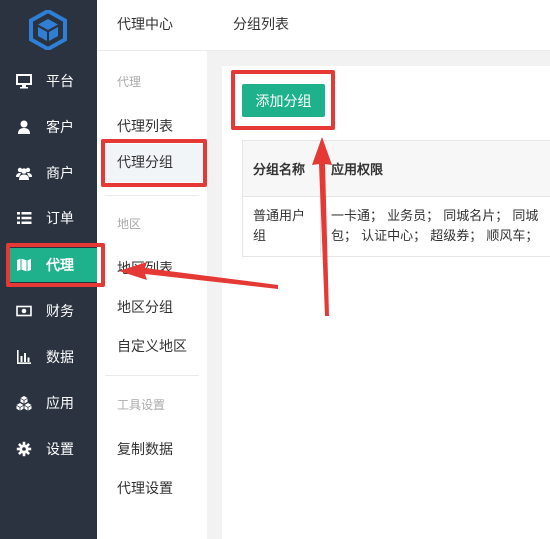 Image resolution: width=550 pixels, height=539 pixels. What do you see at coordinates (129, 82) in the screenshot?
I see `group-heading-agent: 代理` at bounding box center [129, 82].